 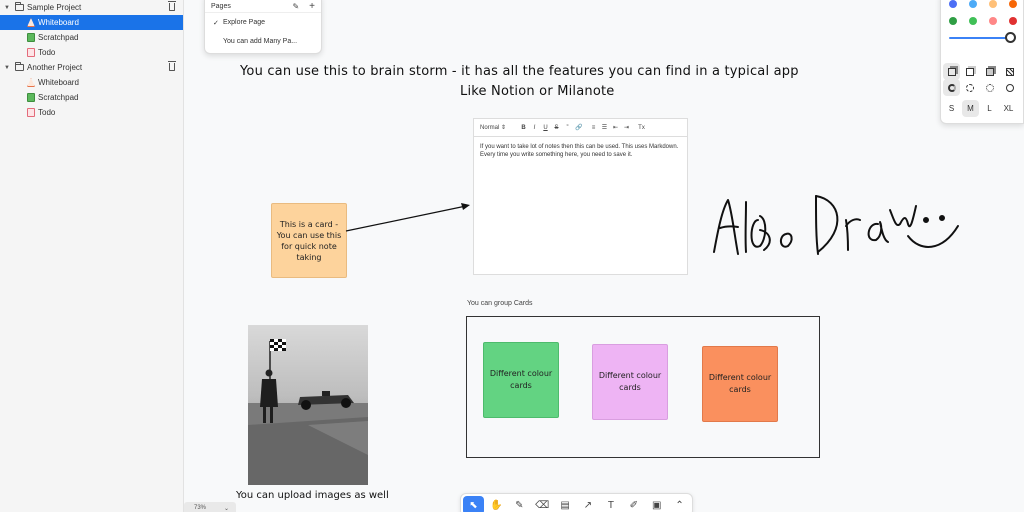 What do you see at coordinates (980, 38) in the screenshot?
I see `opacity-slider-track` at bounding box center [980, 38].